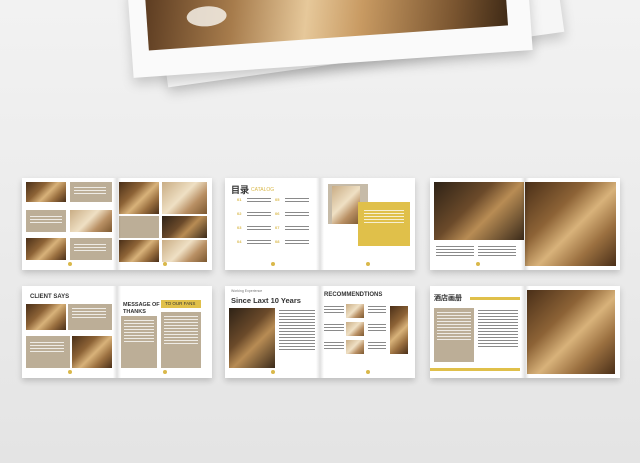  I want to click on spread-1-left-page, so click(69, 224).